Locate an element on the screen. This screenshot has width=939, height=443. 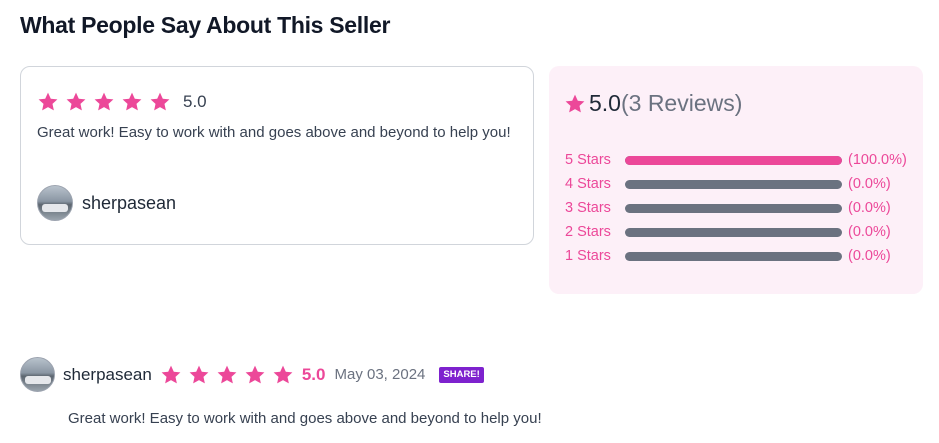
rating-summary-header: 5.0 (3 Reviews) is located at coordinates (653, 103).